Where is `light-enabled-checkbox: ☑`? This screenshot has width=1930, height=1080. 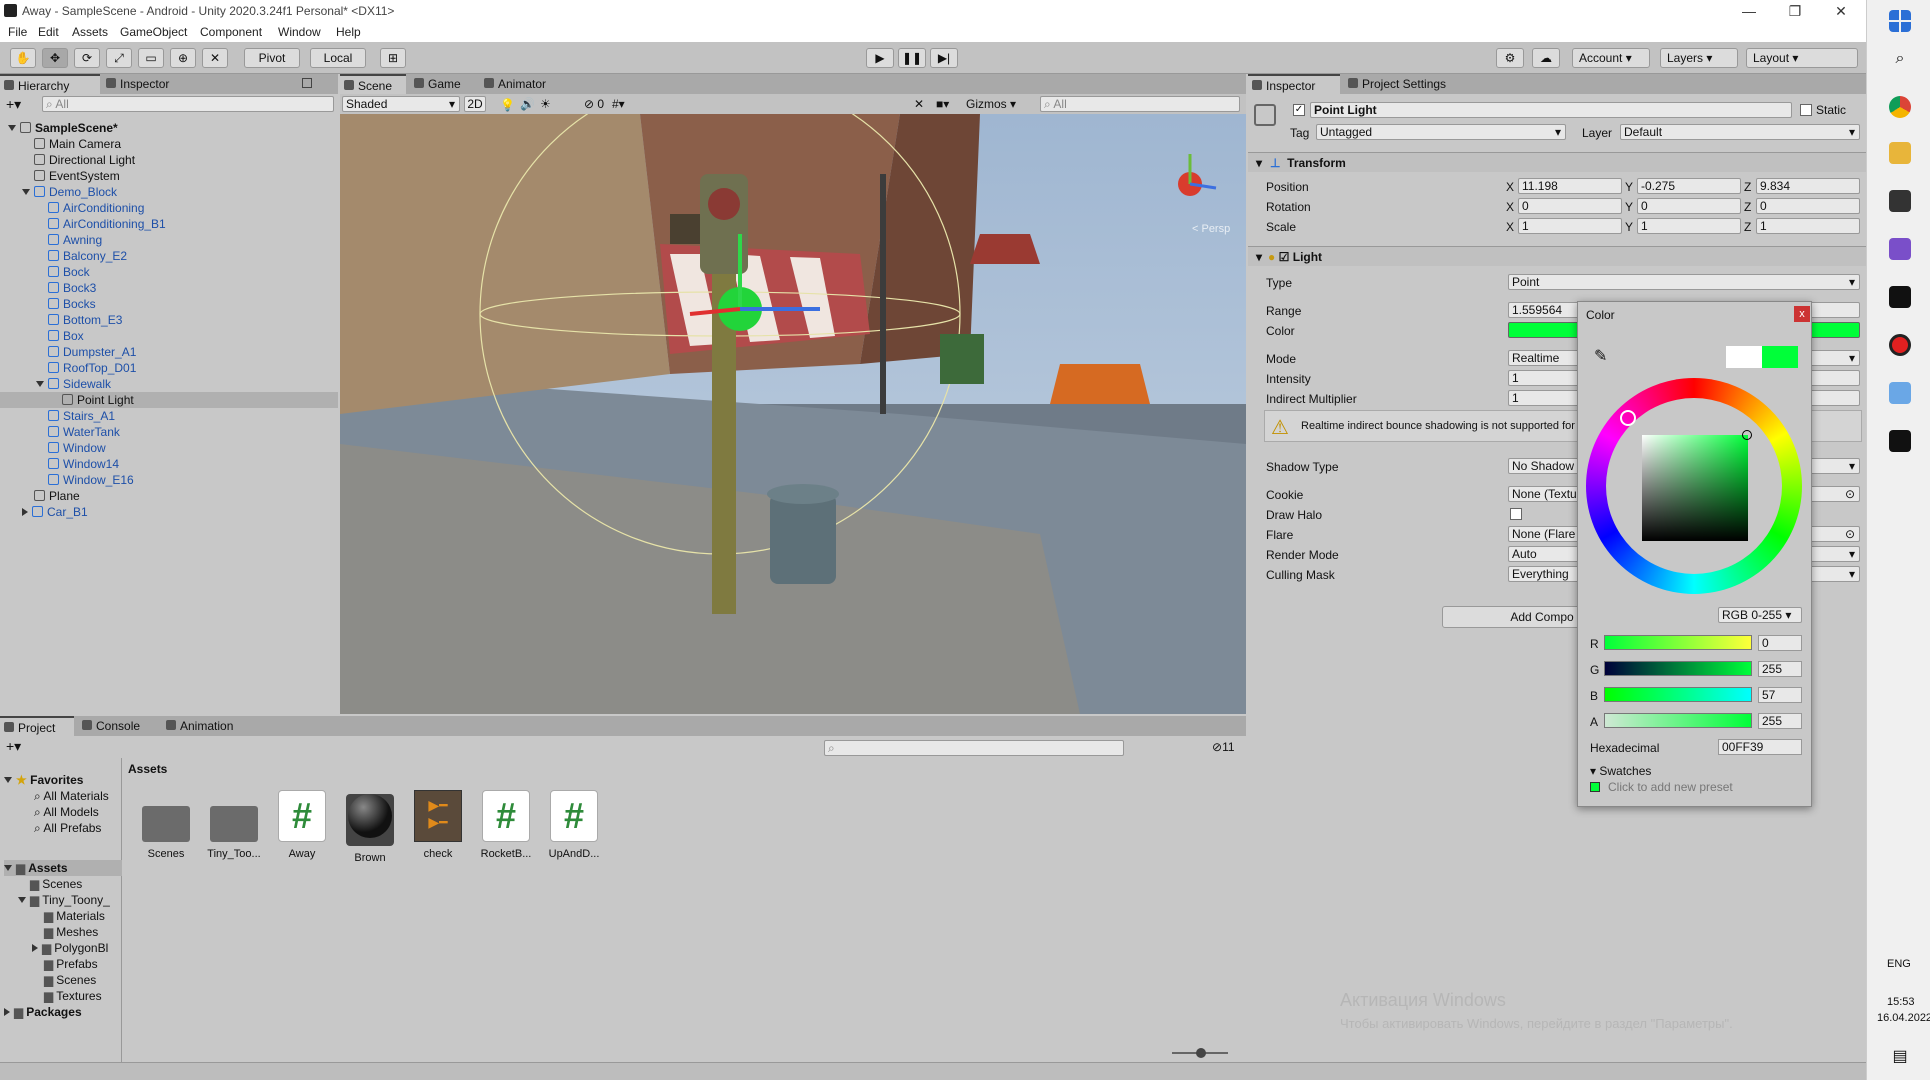 light-enabled-checkbox: ☑ is located at coordinates (1284, 257).